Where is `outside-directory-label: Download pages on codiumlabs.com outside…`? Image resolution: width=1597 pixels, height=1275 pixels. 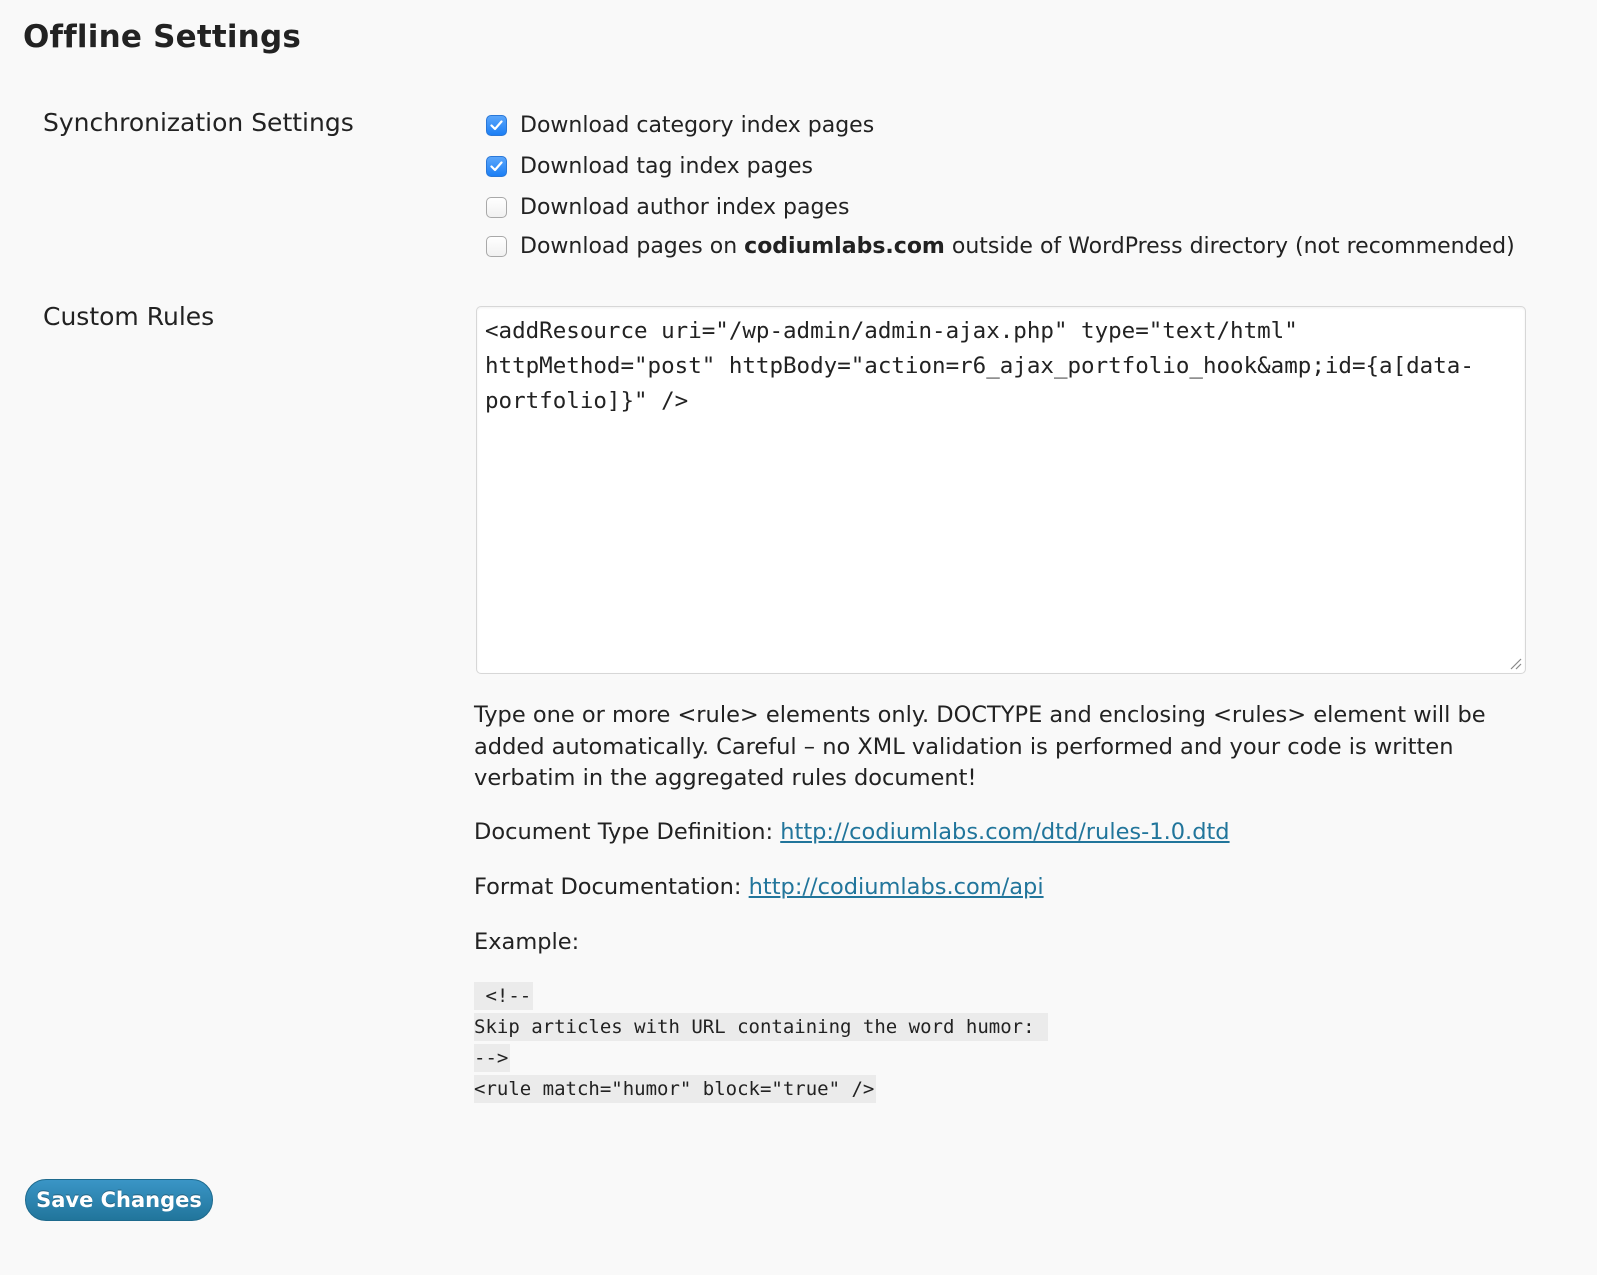 outside-directory-label: Download pages on codiumlabs.com outside… is located at coordinates (1017, 246).